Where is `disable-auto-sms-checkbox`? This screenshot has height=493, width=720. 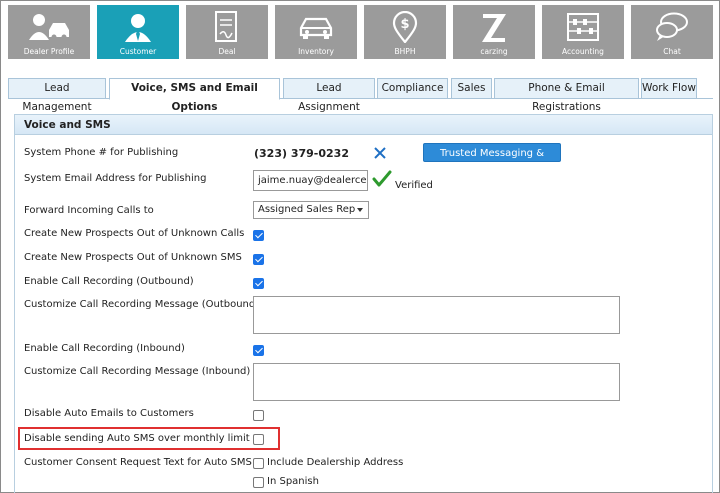
disable-auto-sms-checkbox is located at coordinates (258, 439).